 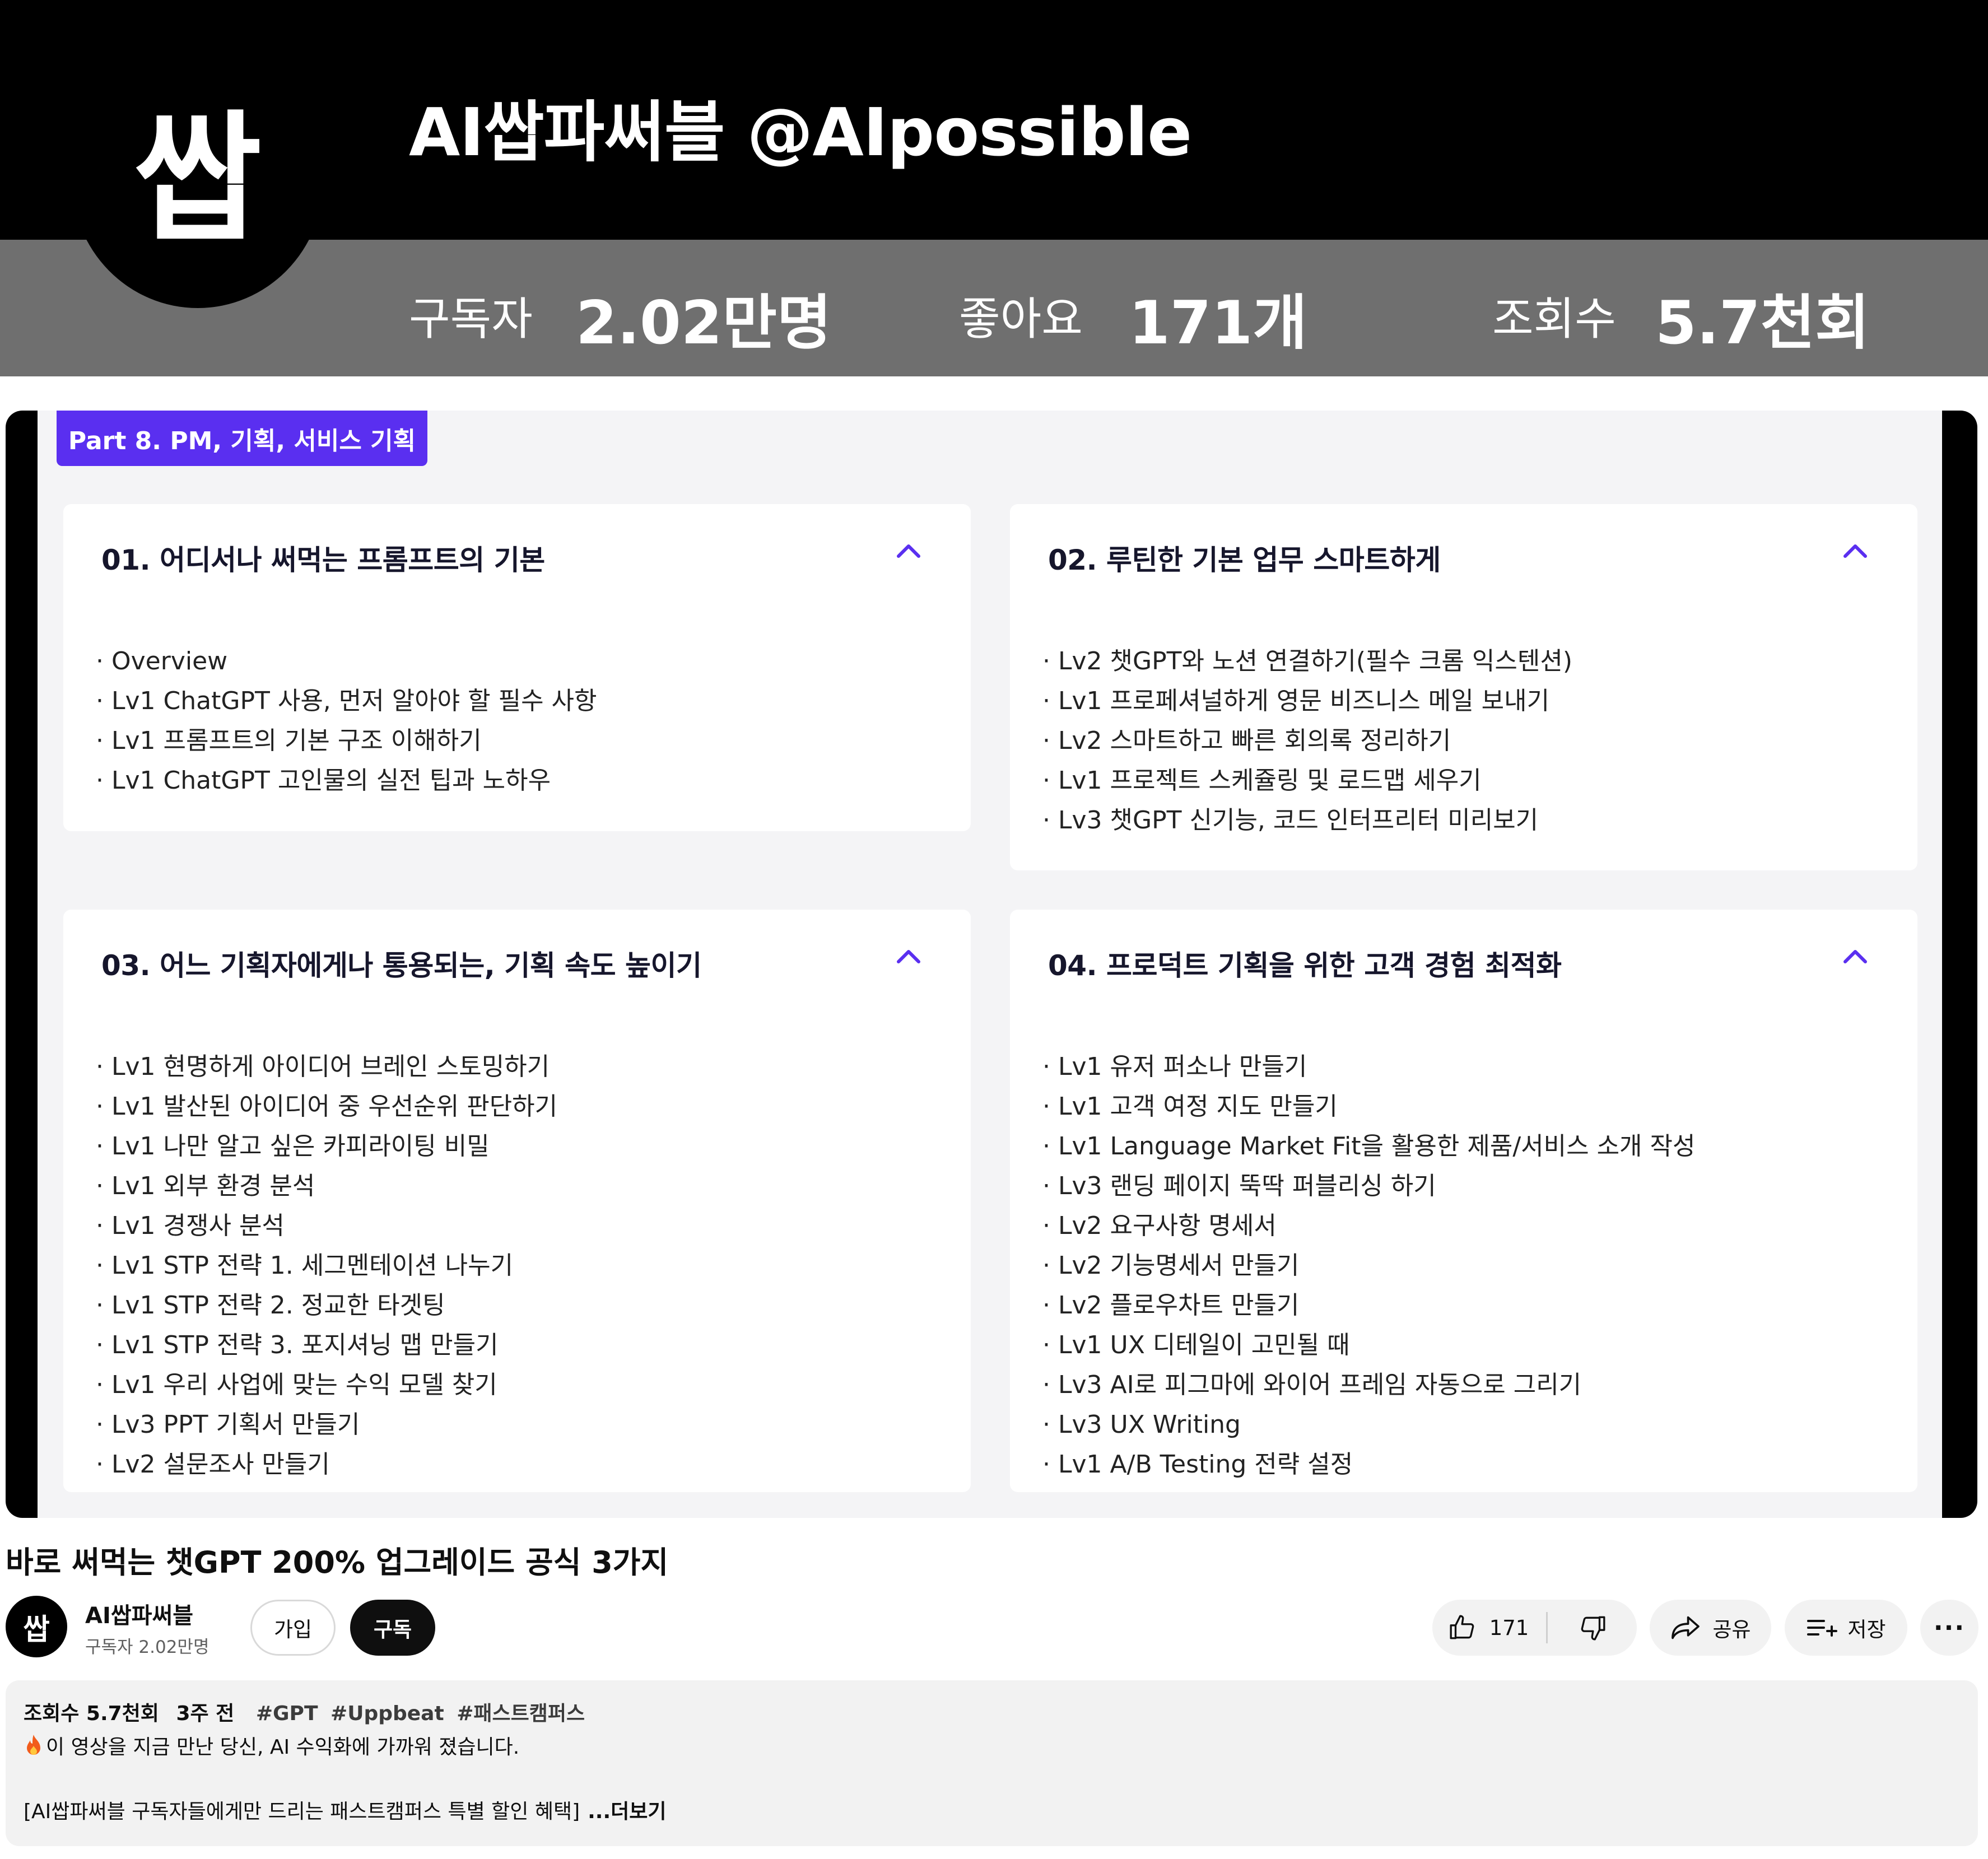 I want to click on more-actions-button: ···, so click(x=1949, y=1628).